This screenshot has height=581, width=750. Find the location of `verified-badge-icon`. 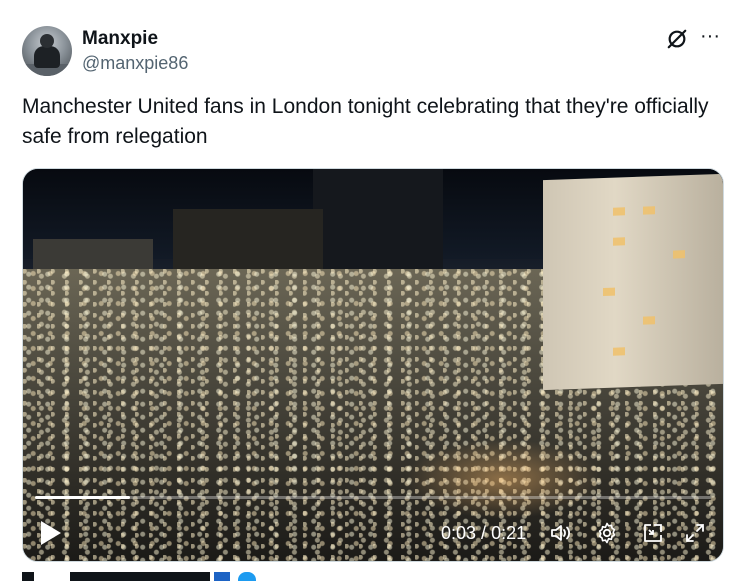

verified-badge-icon is located at coordinates (247, 576).